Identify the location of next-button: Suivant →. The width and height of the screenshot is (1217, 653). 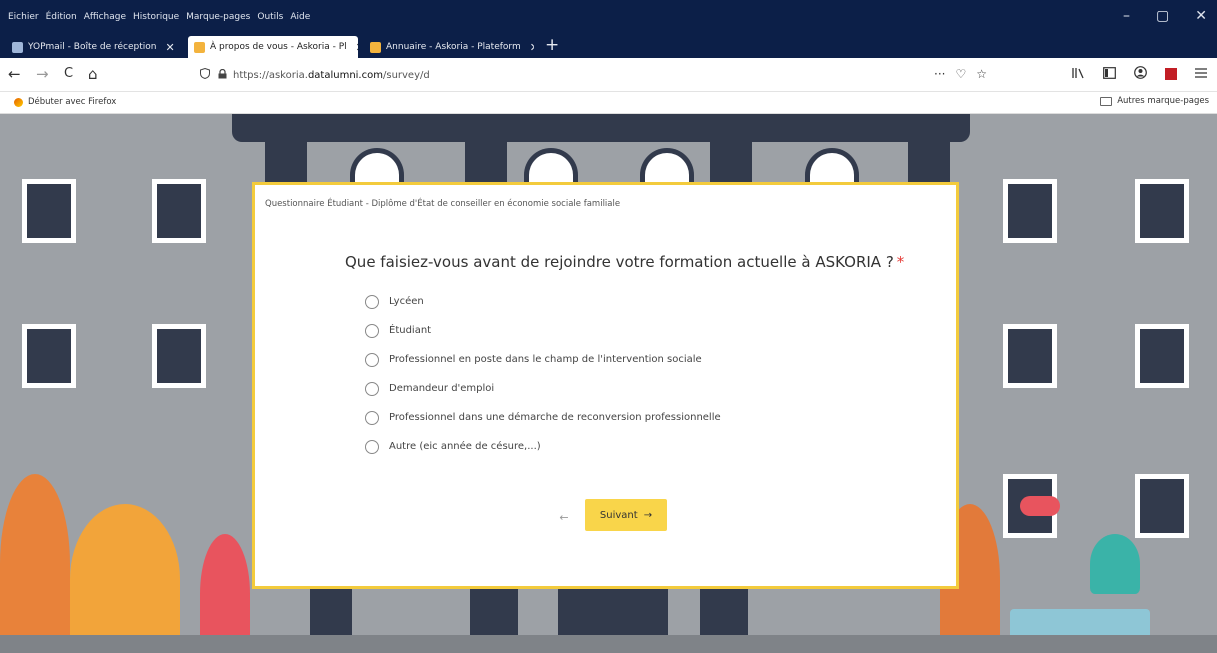
(626, 515).